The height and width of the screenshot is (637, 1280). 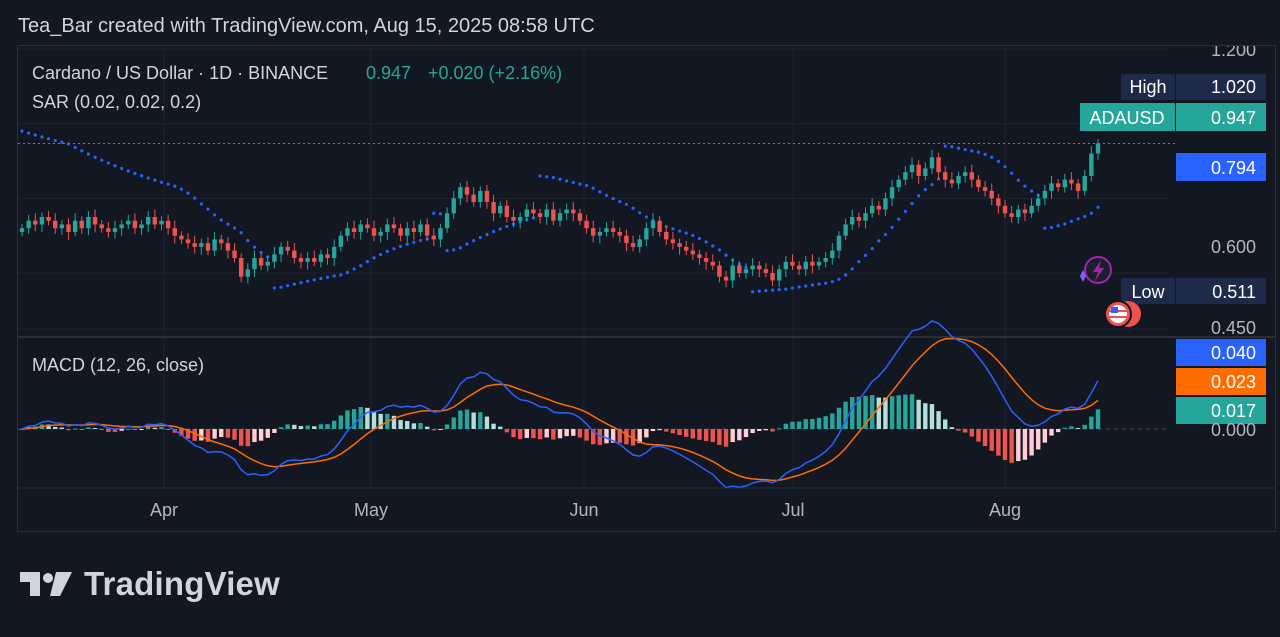 What do you see at coordinates (1233, 430) in the screenshot?
I see `macd-zero-tick: 0.000` at bounding box center [1233, 430].